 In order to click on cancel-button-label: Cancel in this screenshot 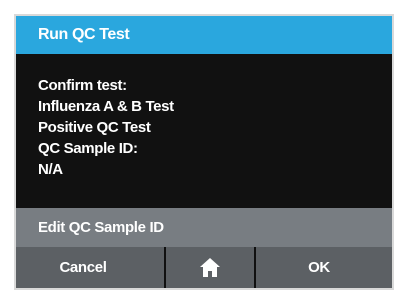, I will do `click(83, 267)`.